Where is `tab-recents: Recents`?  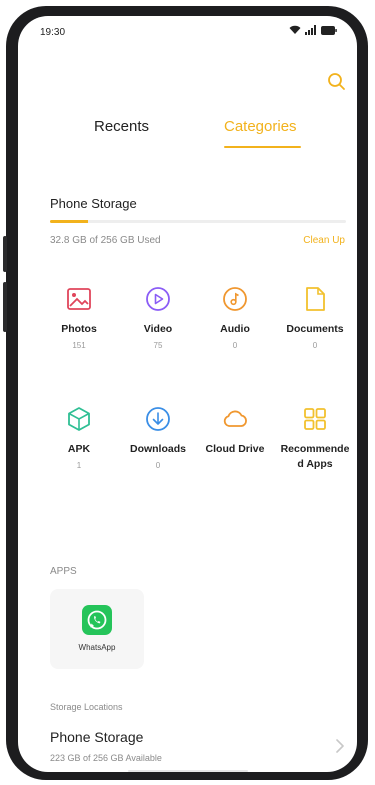
tab-recents: Recents is located at coordinates (121, 126).